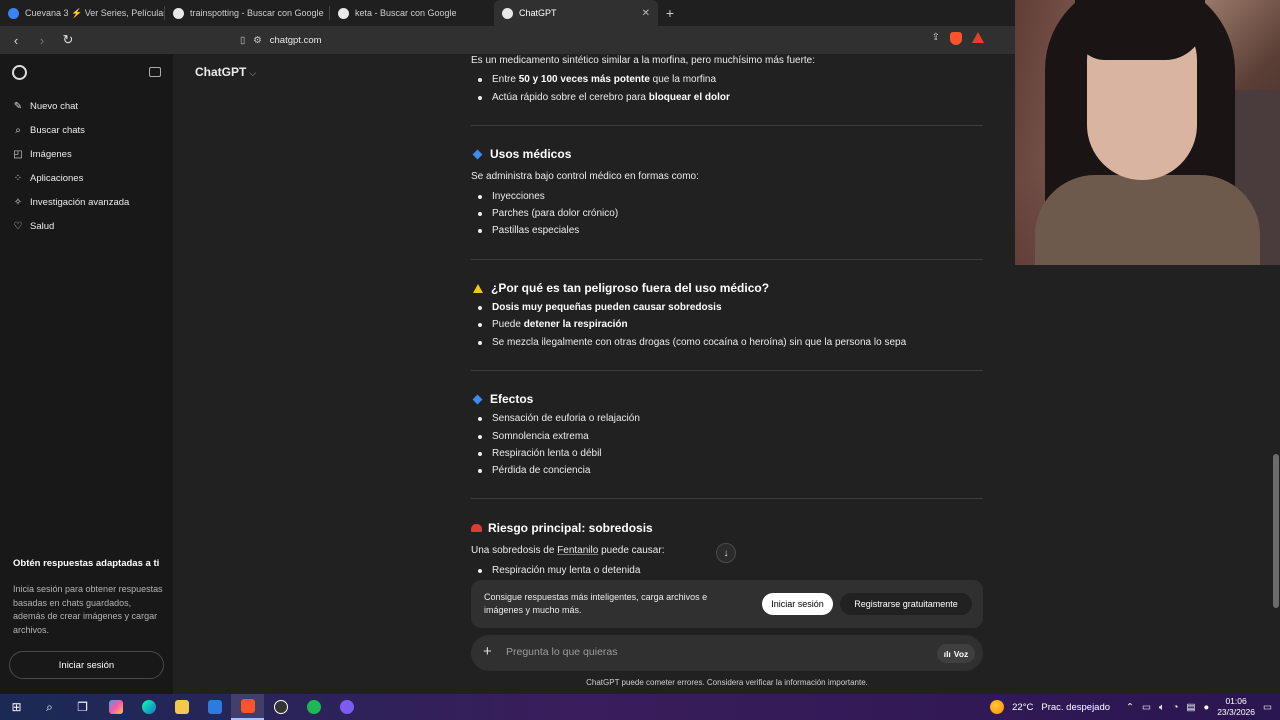  Describe the element at coordinates (82, 707) in the screenshot. I see `task-view-icon: ❐` at that location.